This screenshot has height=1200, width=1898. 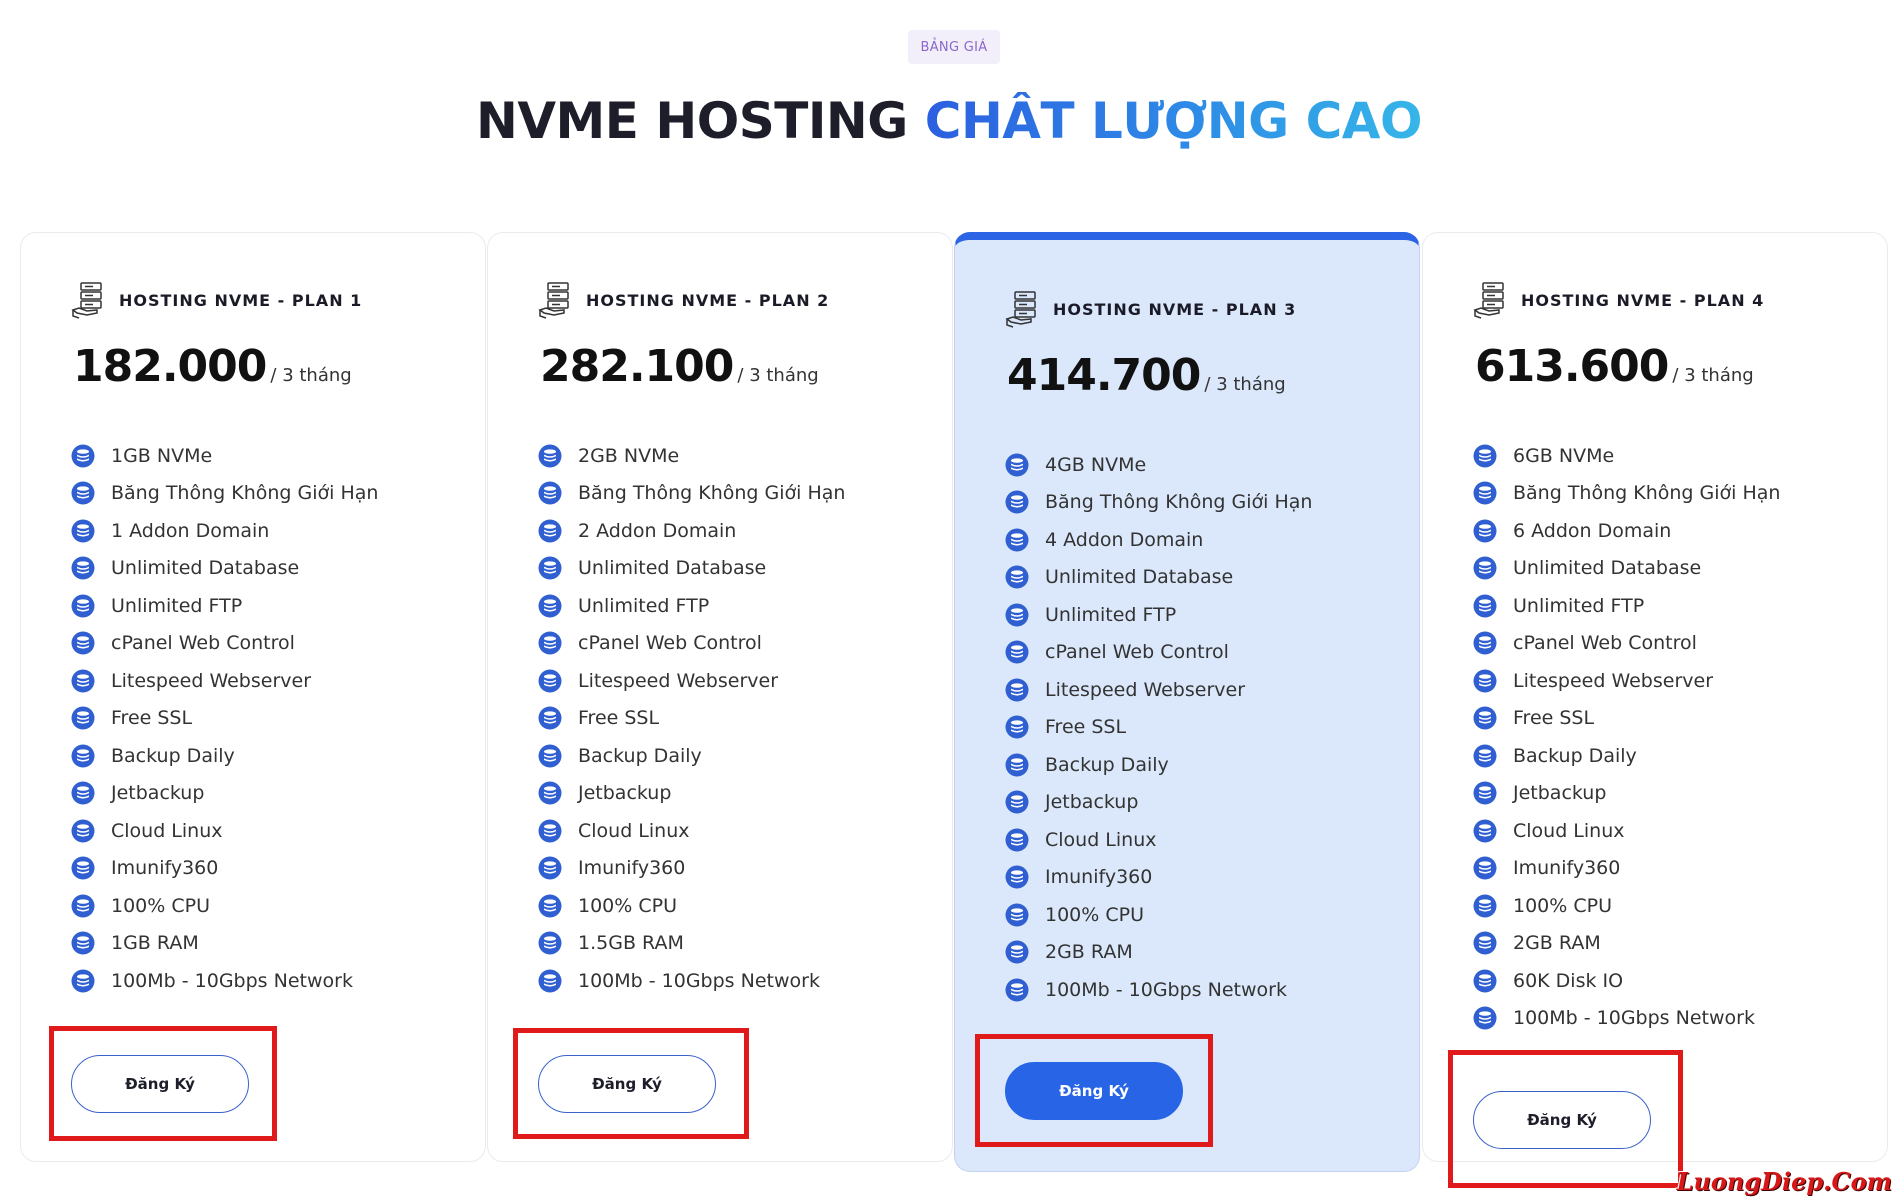 What do you see at coordinates (627, 905) in the screenshot?
I see `feature-label: 100% CPU` at bounding box center [627, 905].